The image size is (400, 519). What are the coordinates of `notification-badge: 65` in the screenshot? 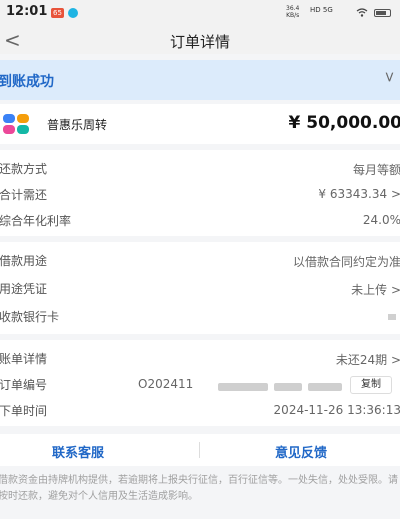 It's located at (57, 13).